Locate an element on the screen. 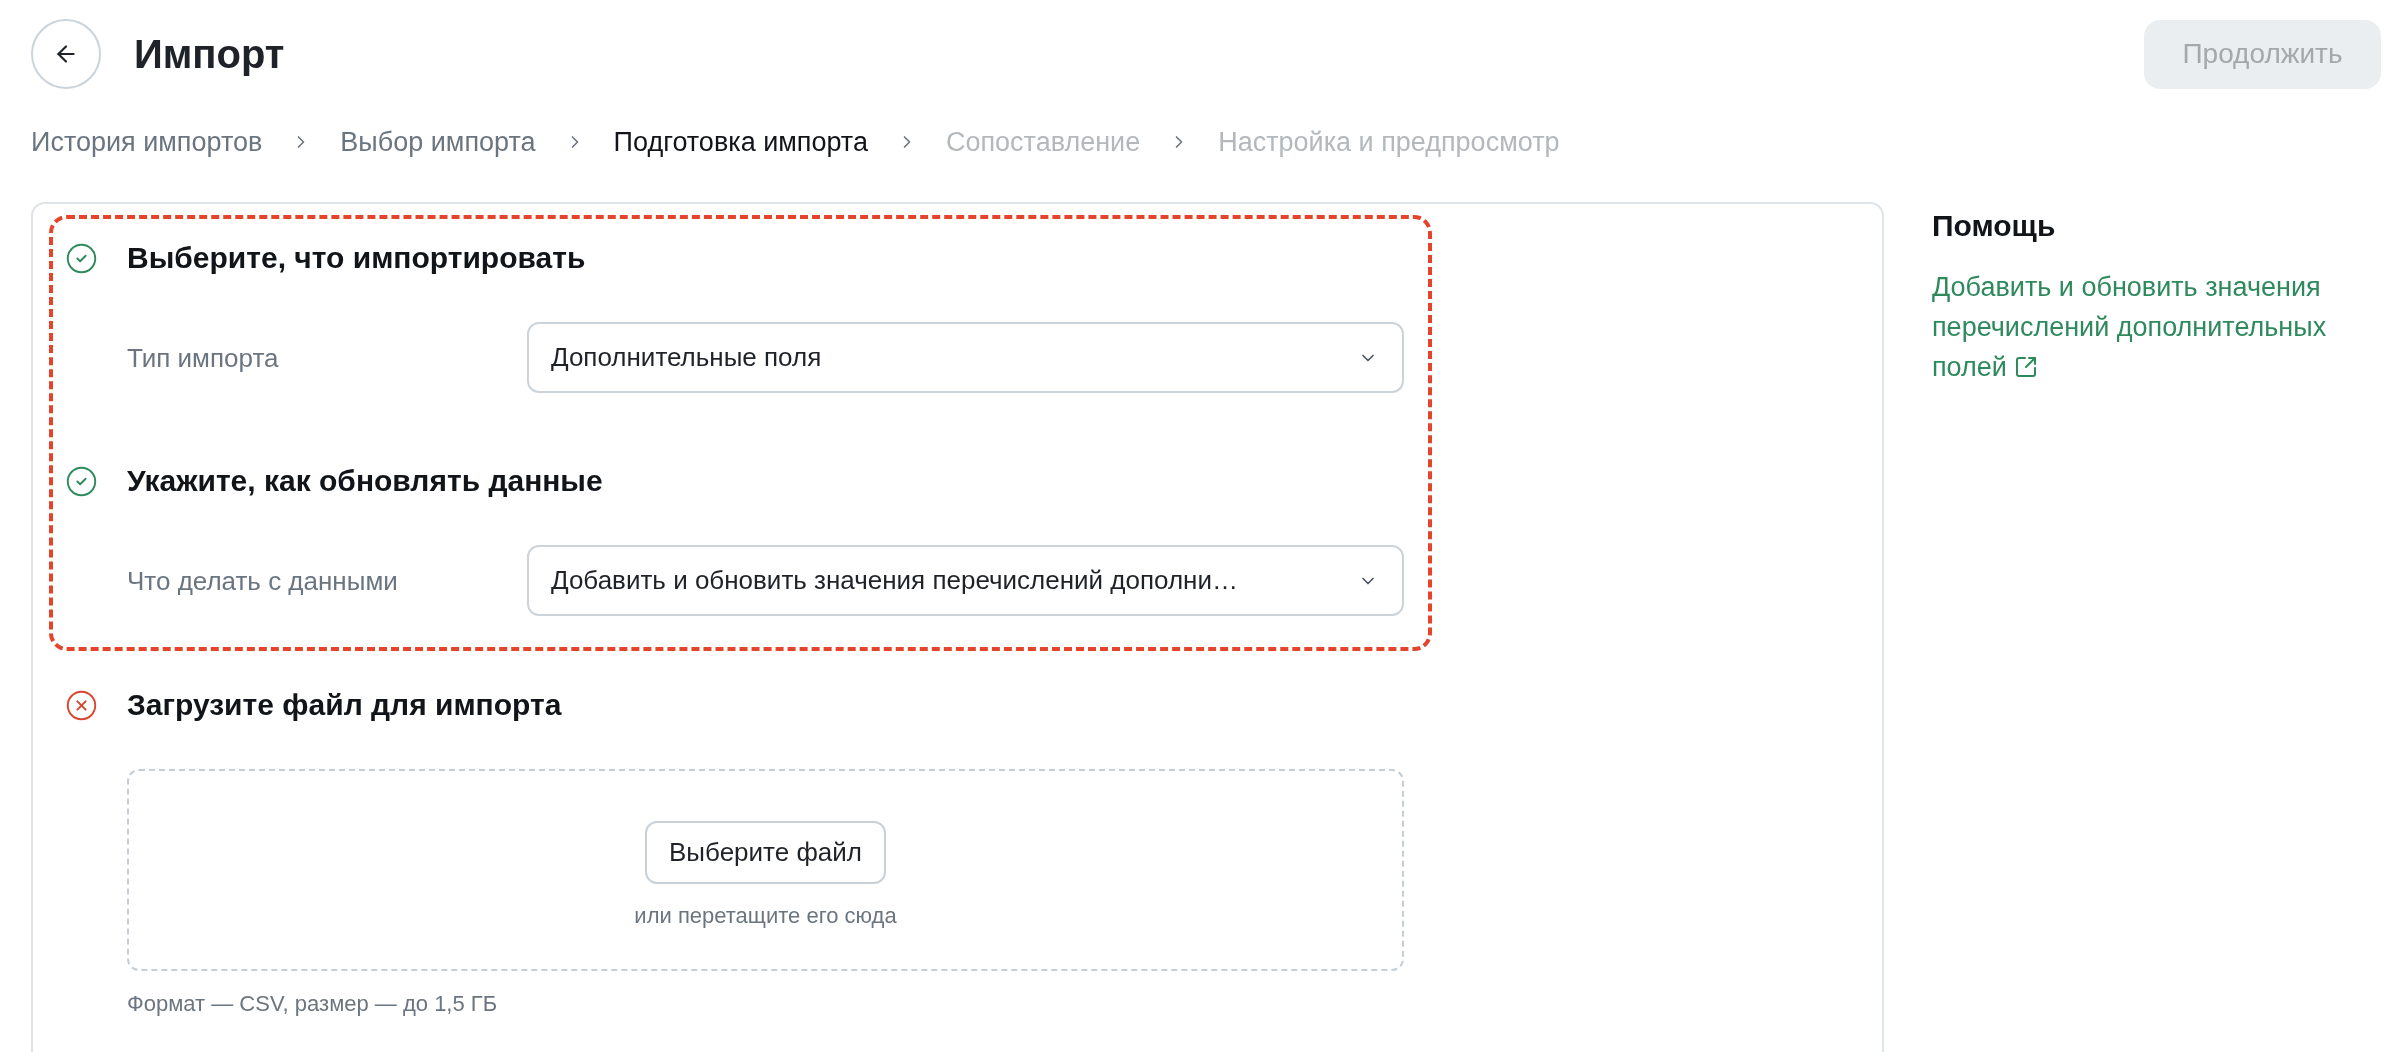  drop-hint: или перетащите его сюда is located at coordinates (765, 916).